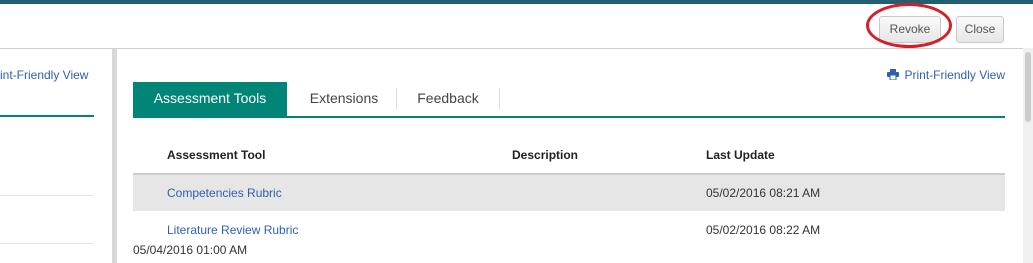  What do you see at coordinates (910, 29) in the screenshot?
I see `revoke-button: Revoke` at bounding box center [910, 29].